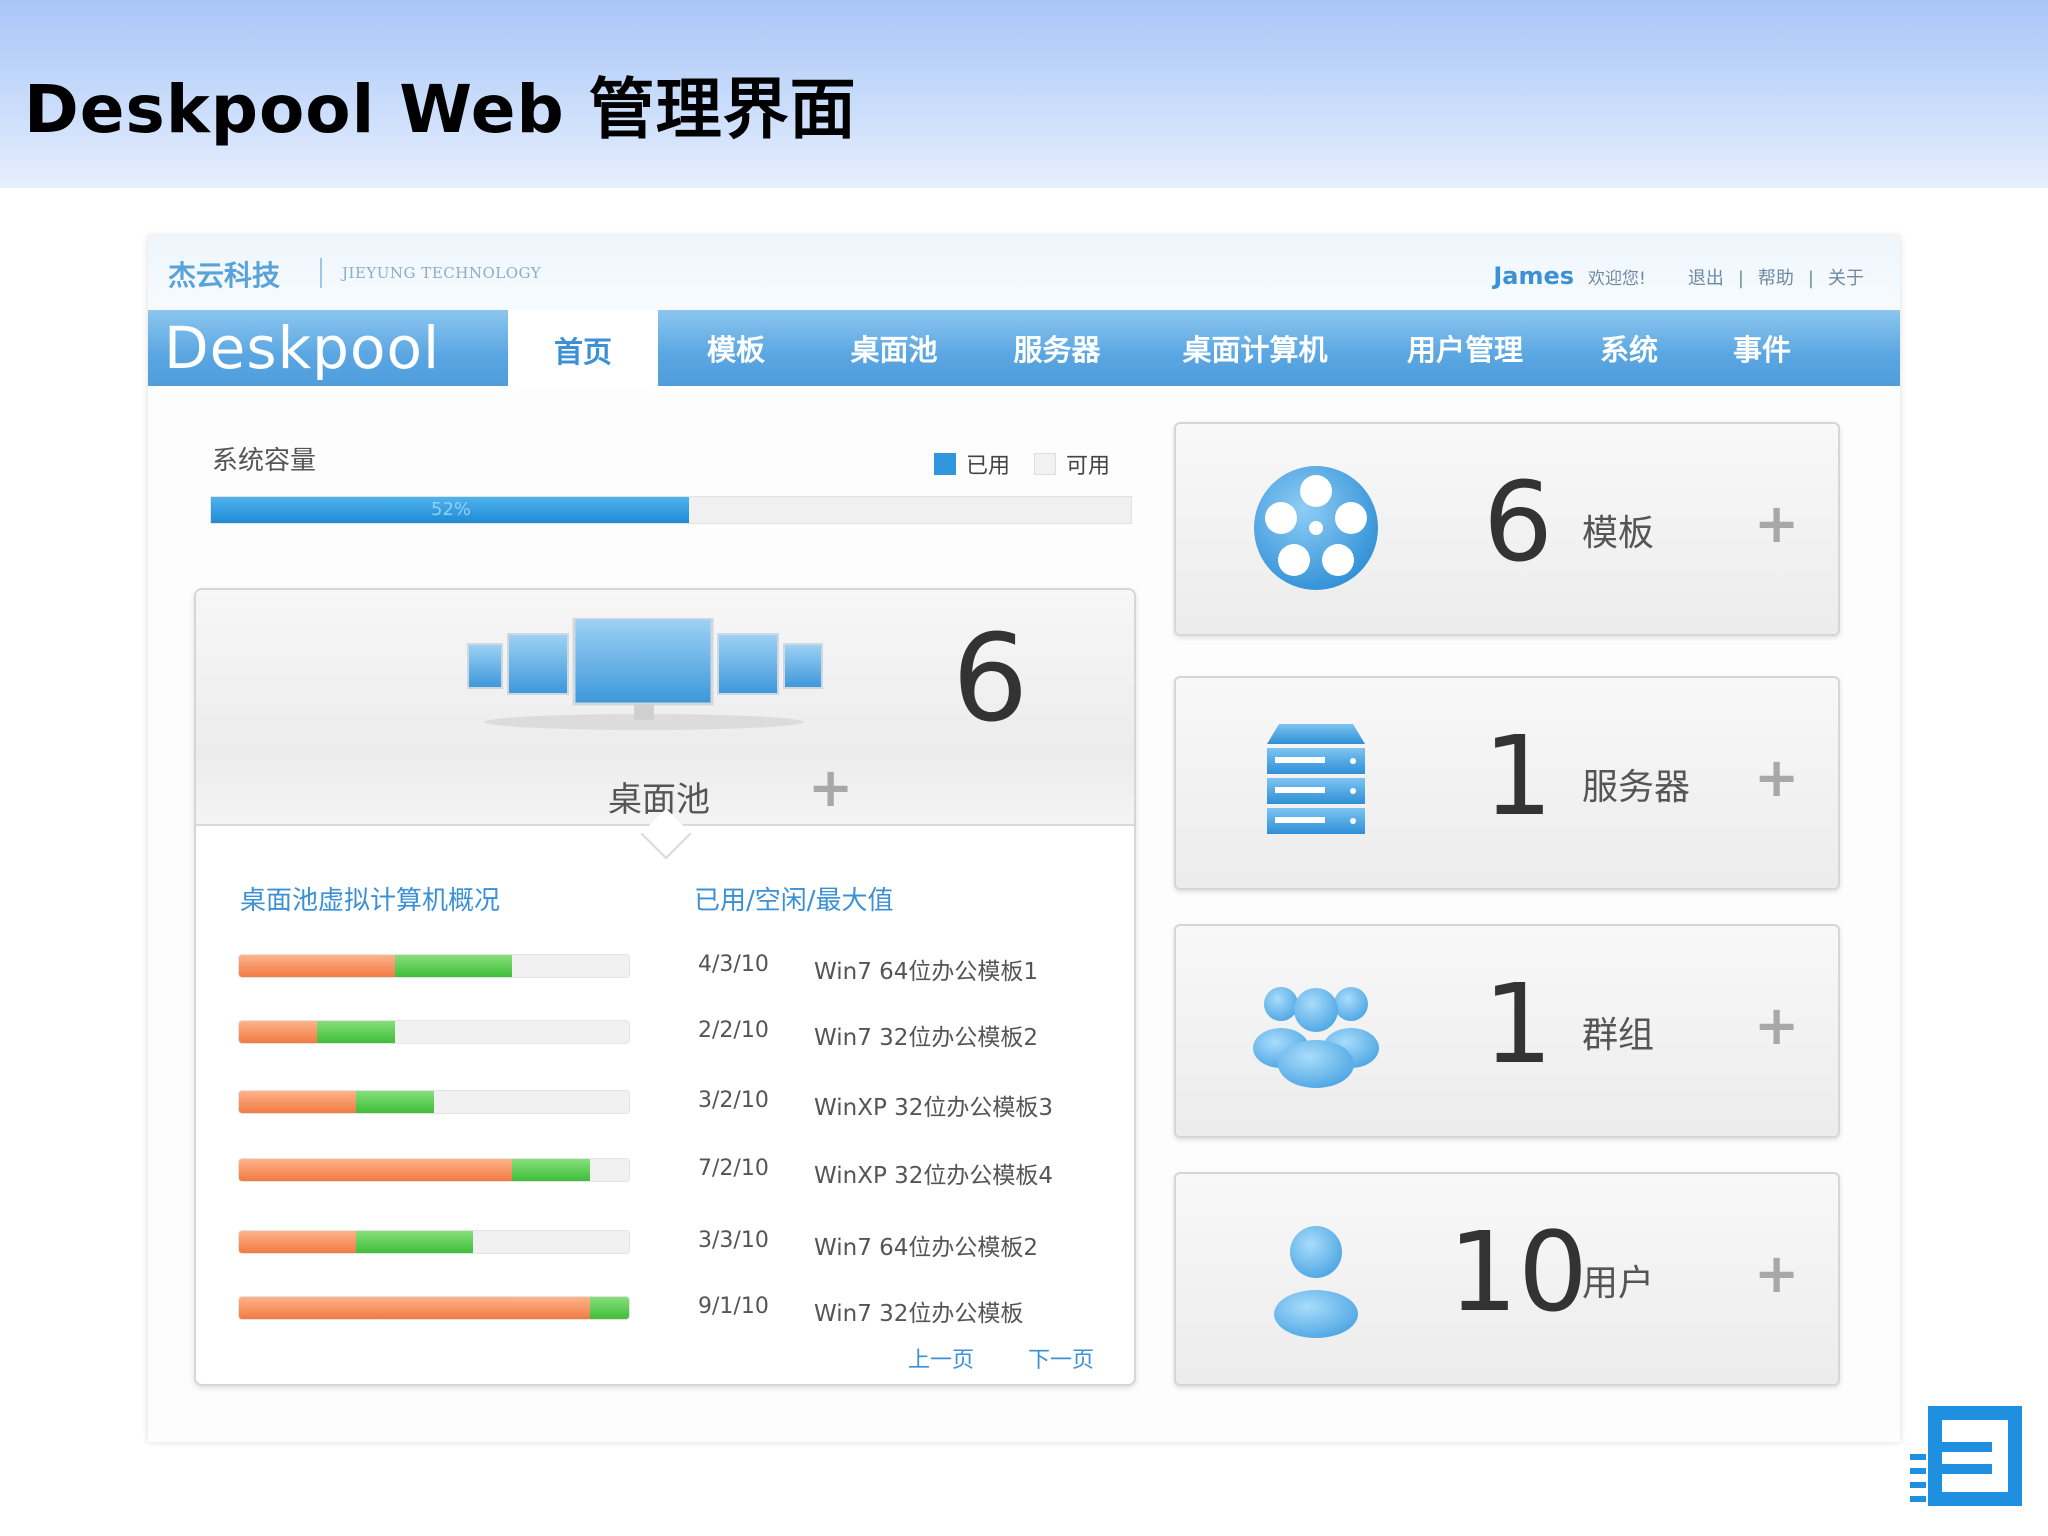 This screenshot has width=2048, height=1536. What do you see at coordinates (1255, 348) in the screenshot?
I see `nav-tab-desktops: 桌面计算机` at bounding box center [1255, 348].